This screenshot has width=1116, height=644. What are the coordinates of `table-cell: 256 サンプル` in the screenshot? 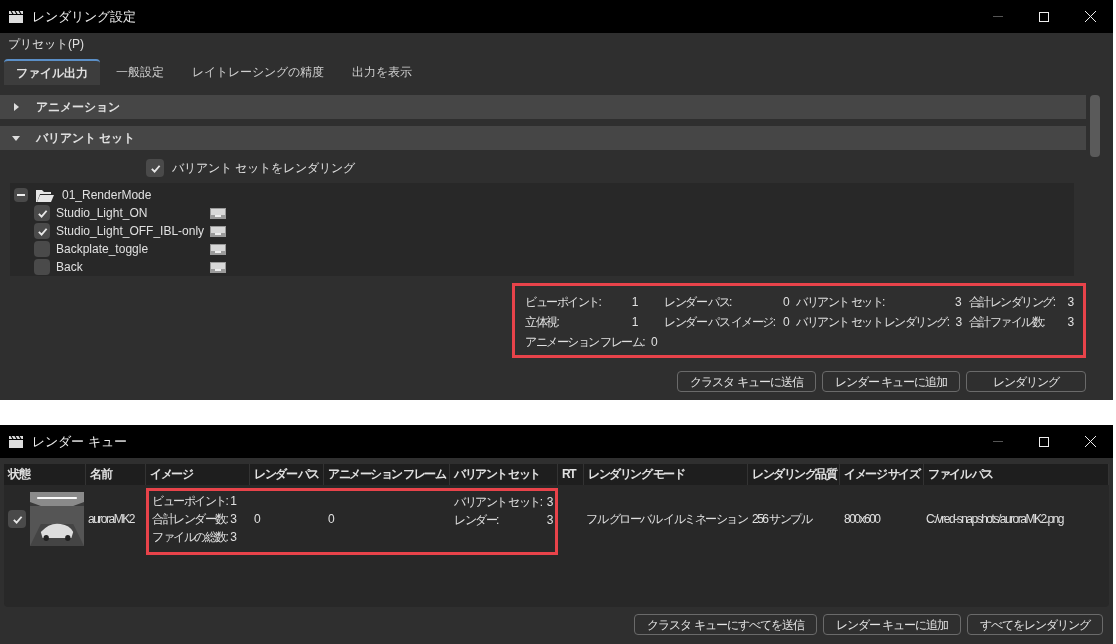 It's located at (782, 519).